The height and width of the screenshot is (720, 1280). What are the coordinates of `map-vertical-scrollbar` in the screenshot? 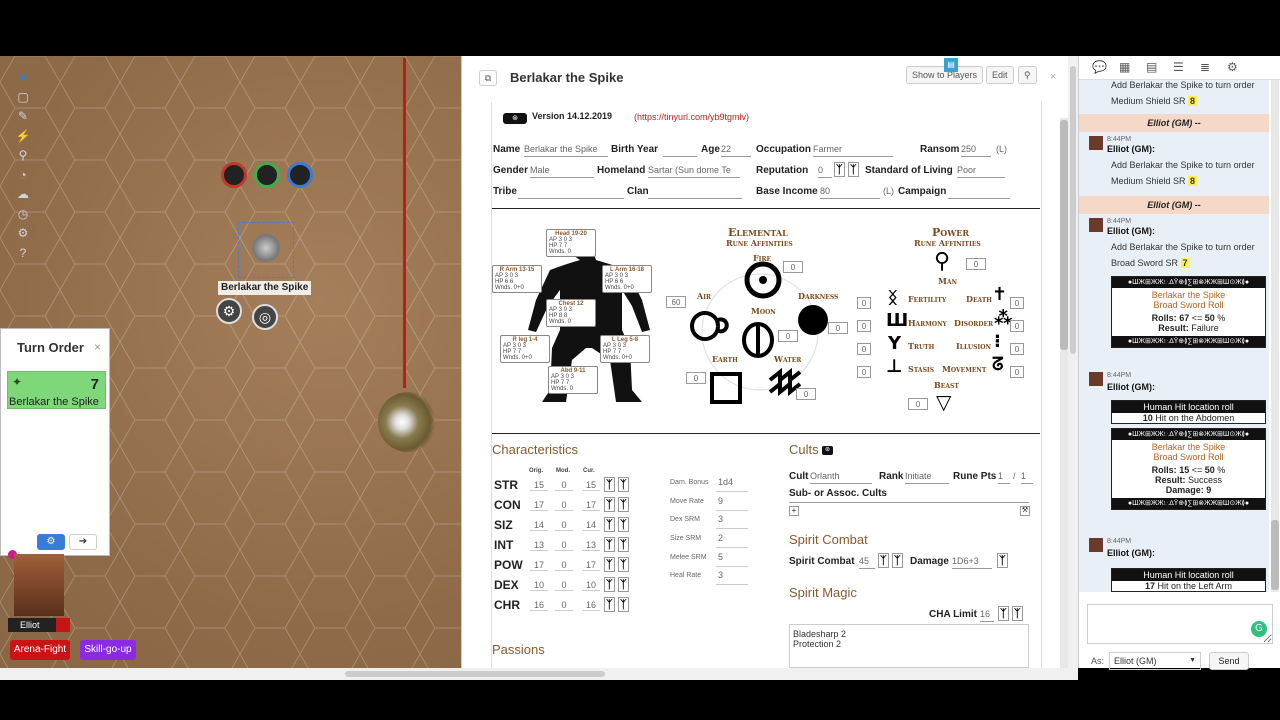 It's located at (1073, 368).